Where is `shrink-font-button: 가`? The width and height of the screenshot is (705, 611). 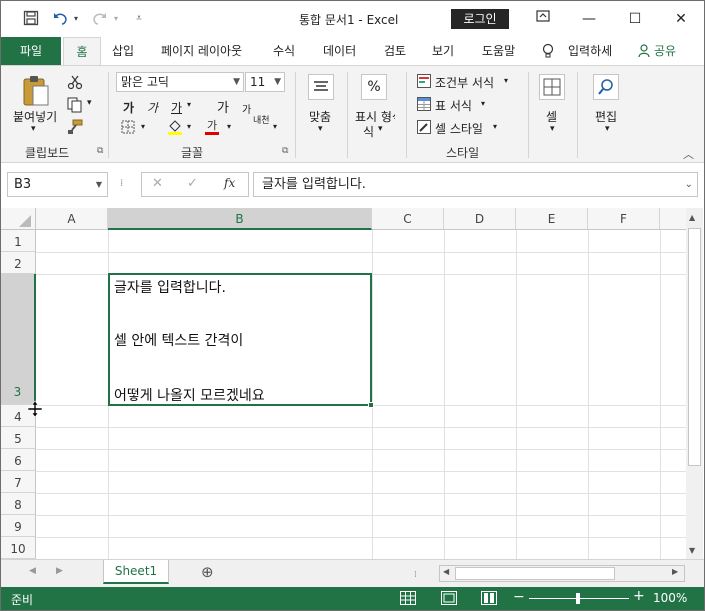 shrink-font-button: 가 is located at coordinates (246, 108).